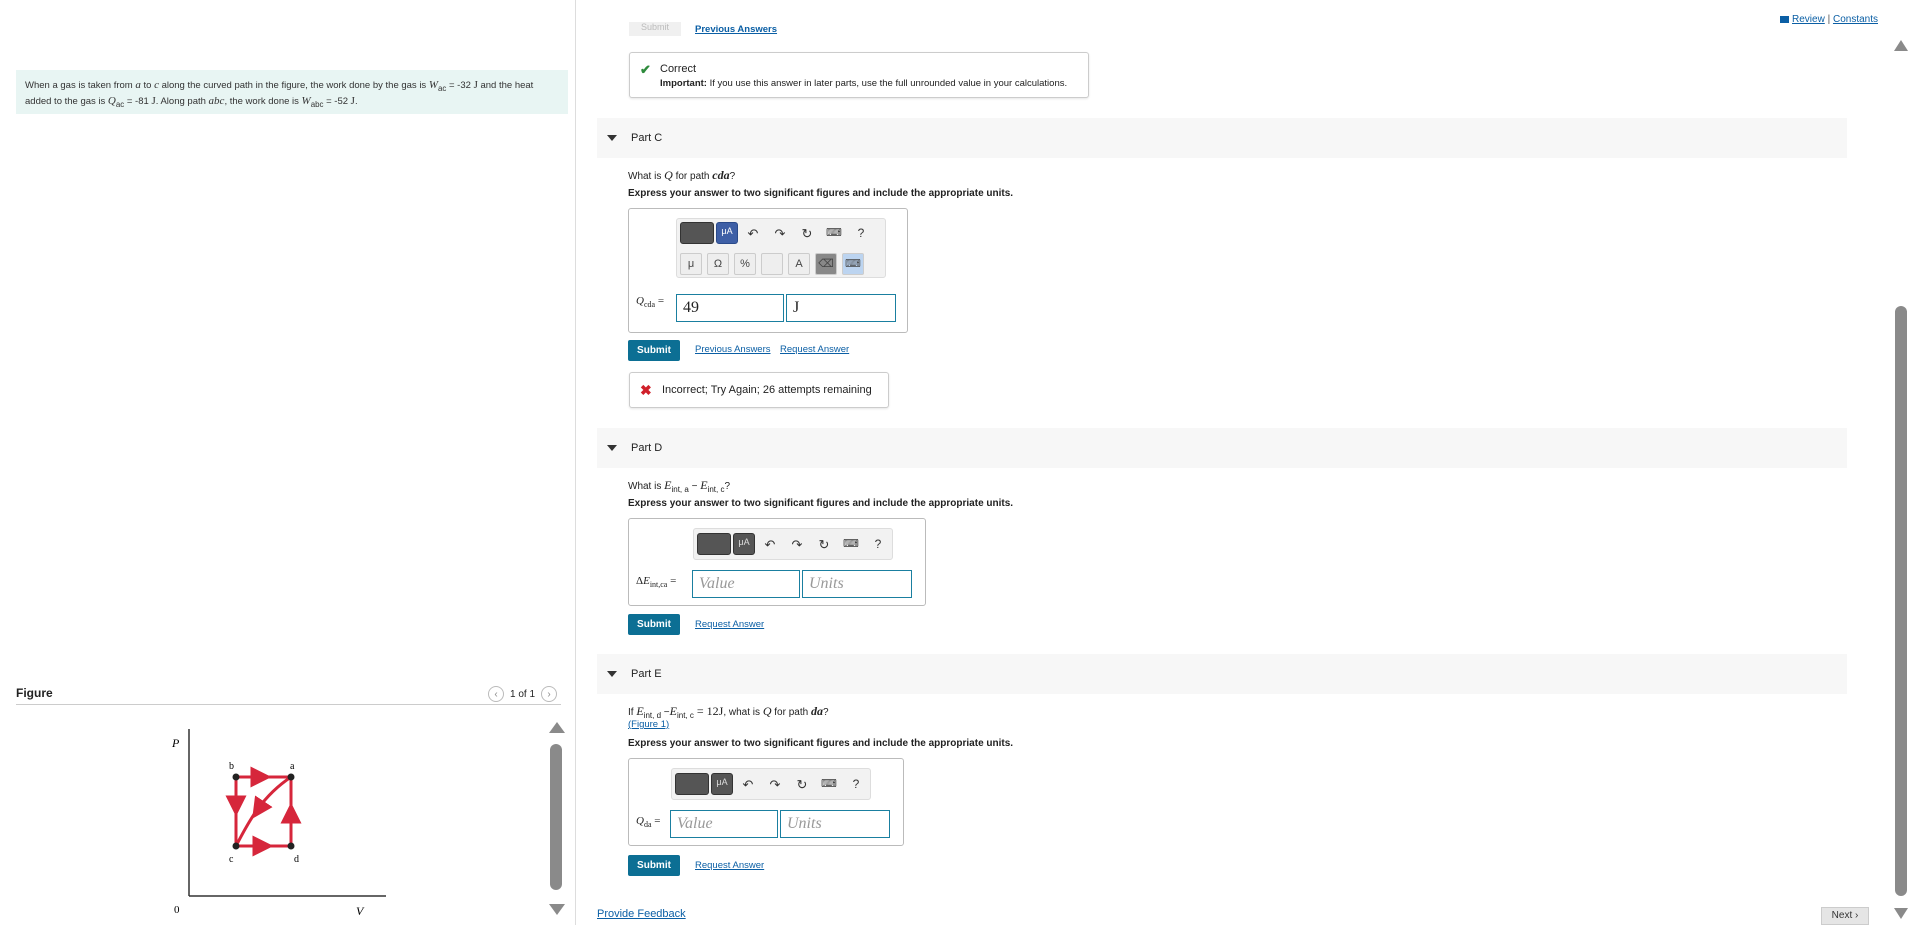 The width and height of the screenshot is (1912, 925). Describe the element at coordinates (1845, 916) in the screenshot. I see `next-button: Next ›` at that location.